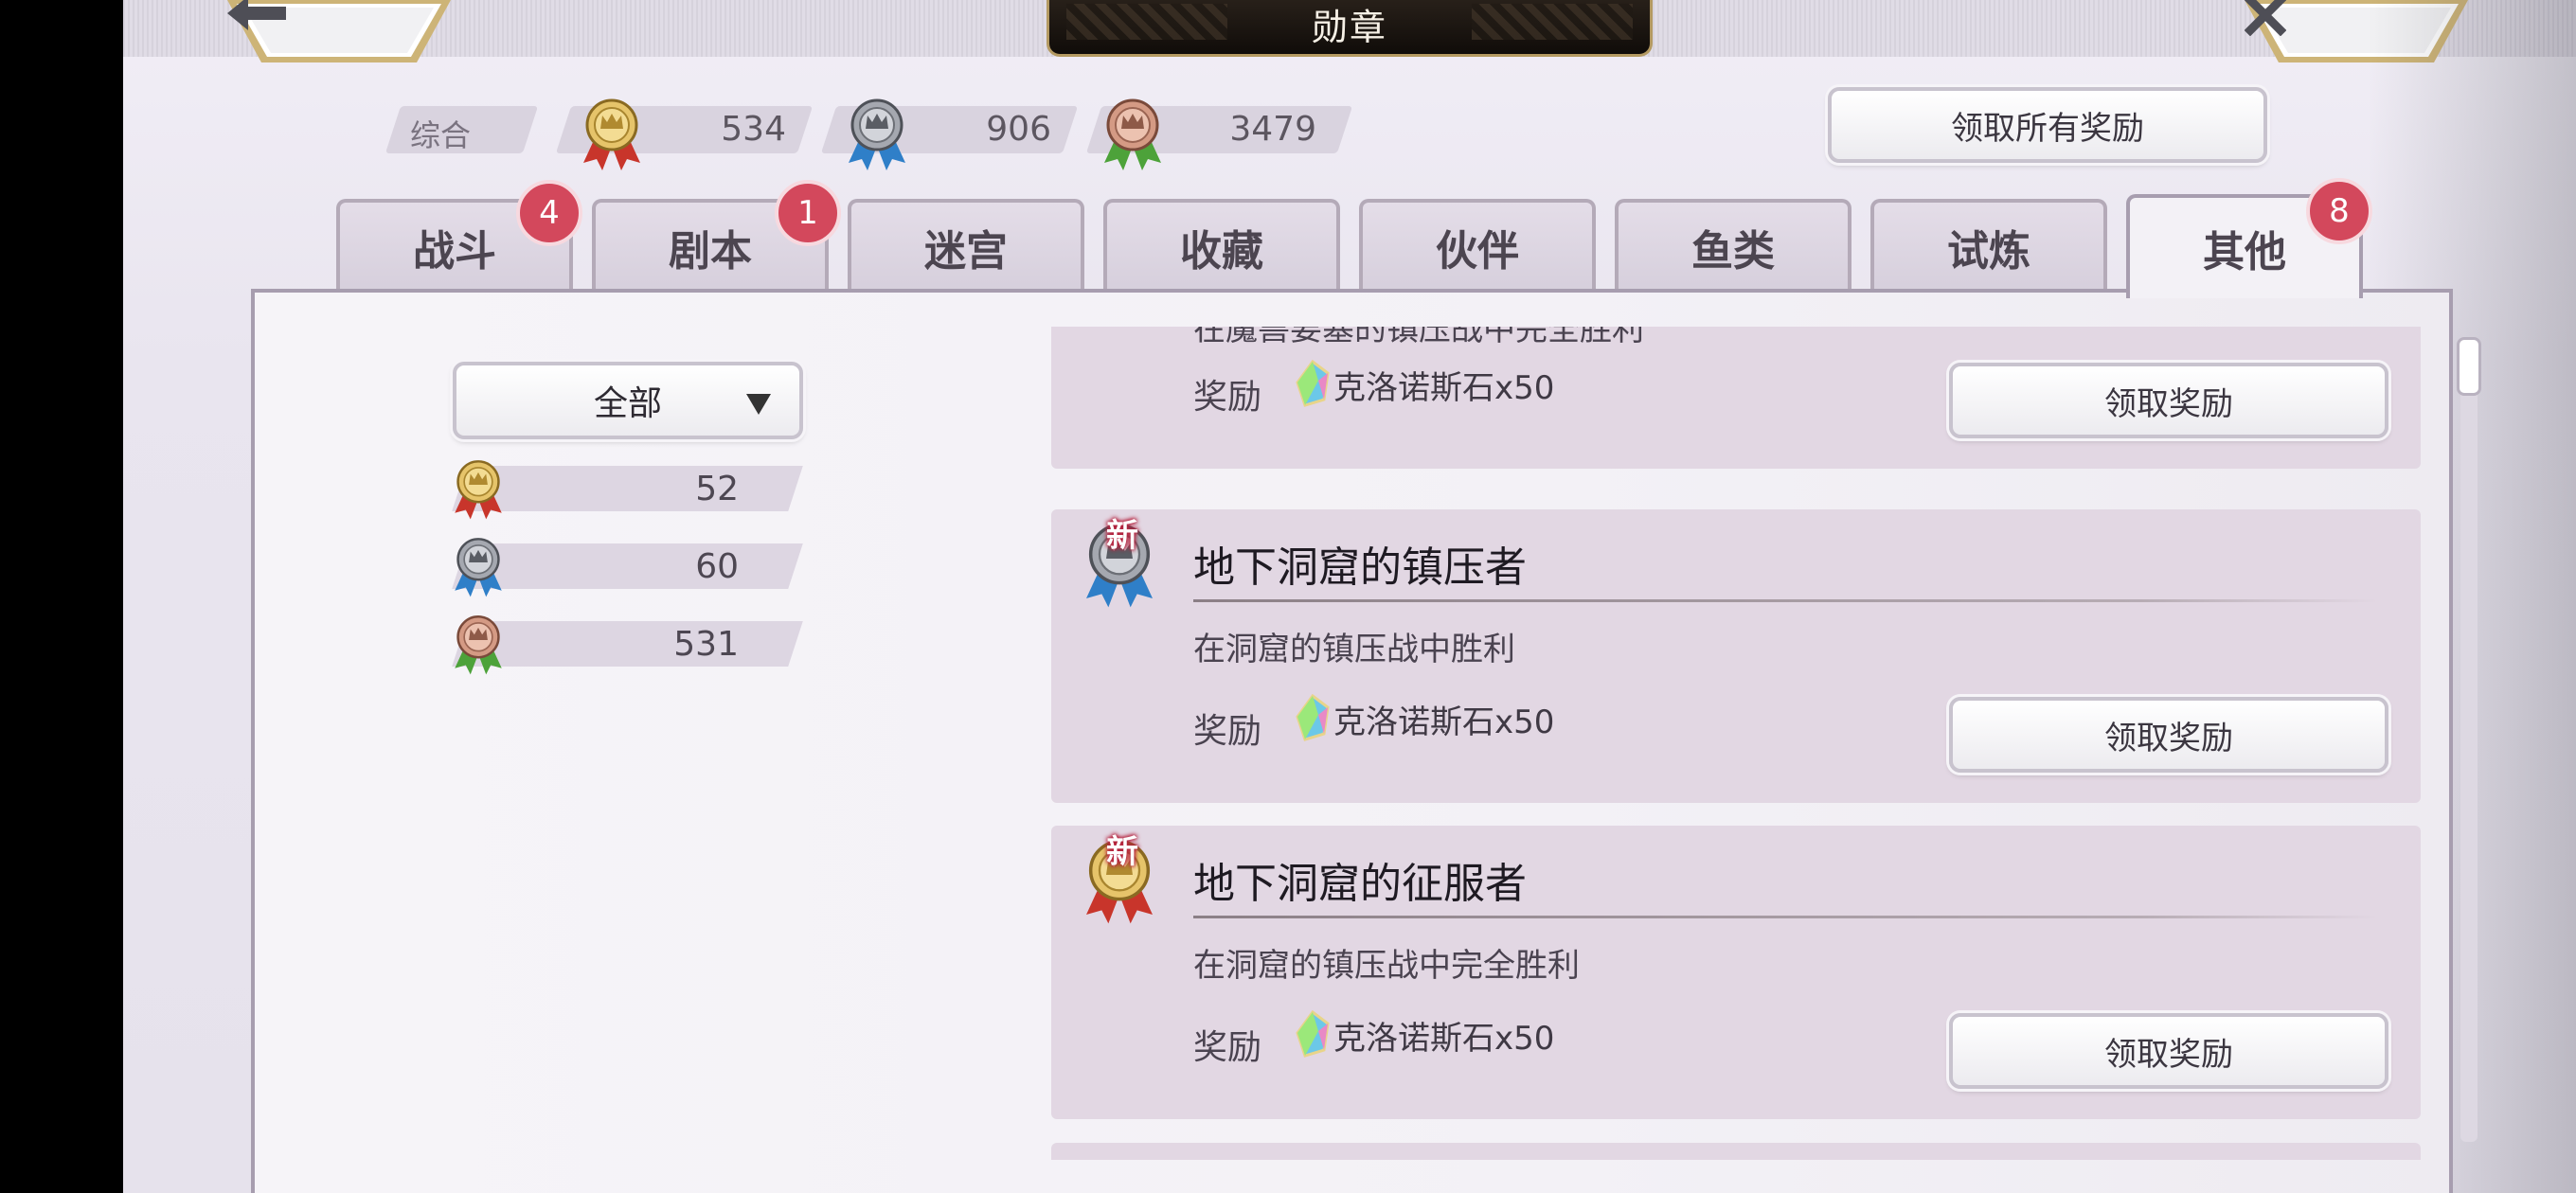  I want to click on filter-selected-value: 全部, so click(627, 403).